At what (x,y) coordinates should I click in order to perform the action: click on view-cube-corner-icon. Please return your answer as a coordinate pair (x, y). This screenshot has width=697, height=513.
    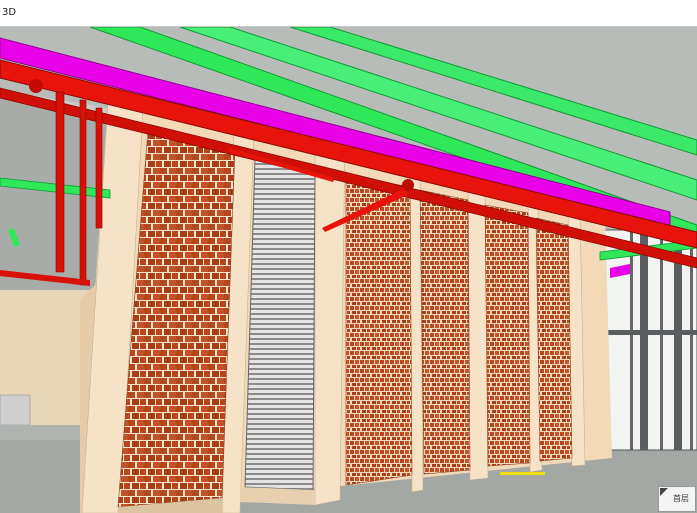
    Looking at the image, I should click on (664, 492).